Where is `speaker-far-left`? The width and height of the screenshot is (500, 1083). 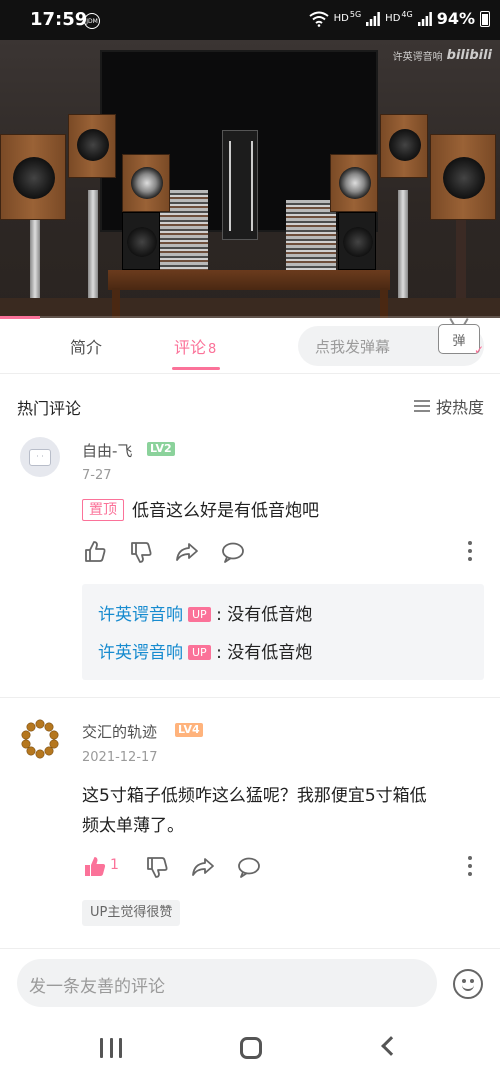 speaker-far-left is located at coordinates (33, 177).